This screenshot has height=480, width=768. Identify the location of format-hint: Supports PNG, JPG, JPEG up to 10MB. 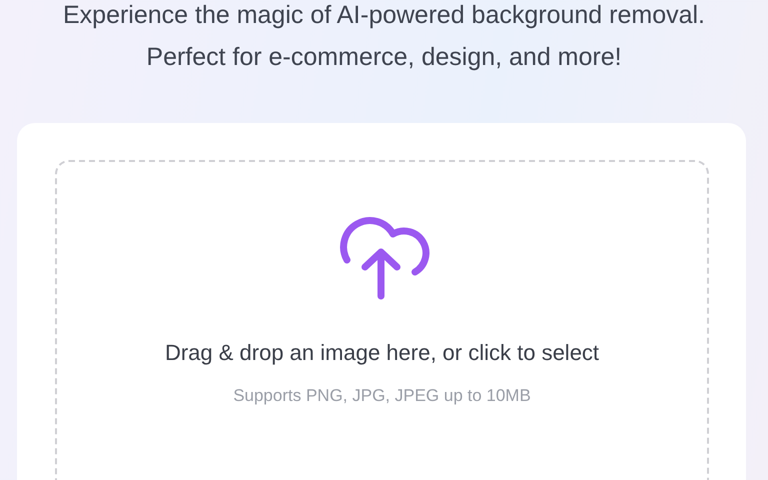
(382, 396).